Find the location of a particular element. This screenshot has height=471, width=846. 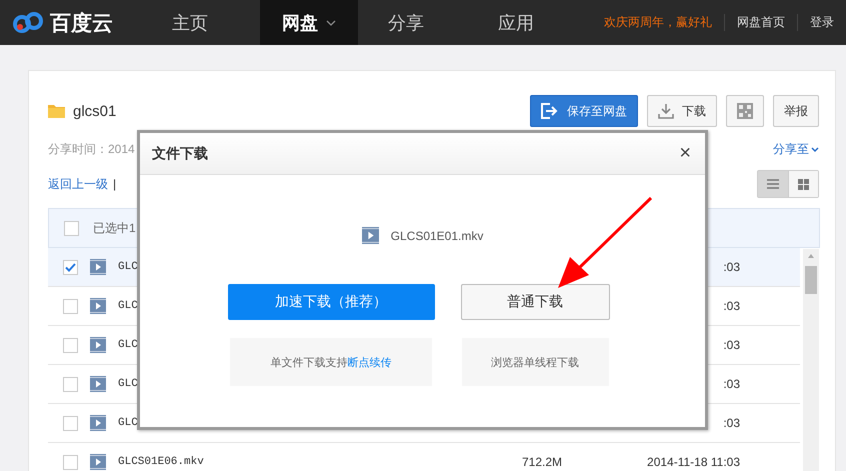

logo-text: 百度云 is located at coordinates (81, 23).